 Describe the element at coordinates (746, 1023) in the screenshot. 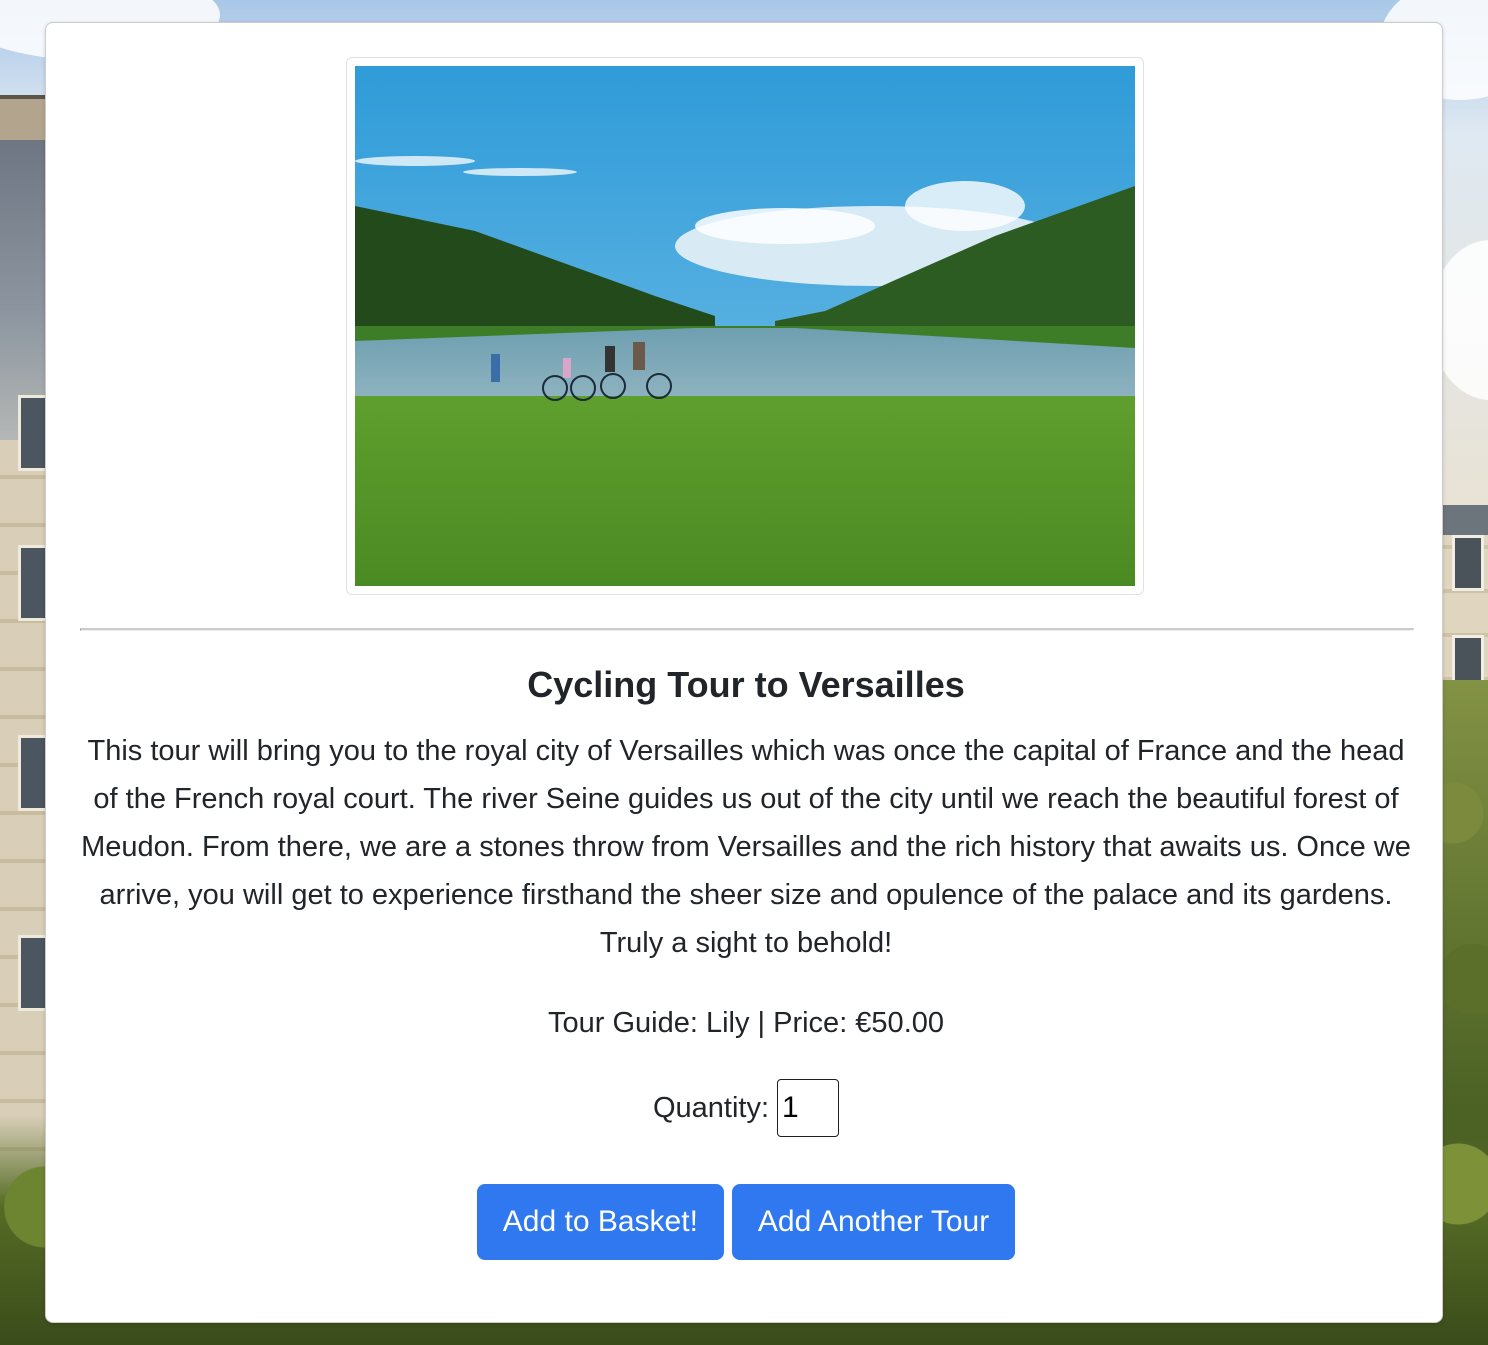

I see `tour-guide-price: Tour Guide: Lily | Price: €50.00` at that location.